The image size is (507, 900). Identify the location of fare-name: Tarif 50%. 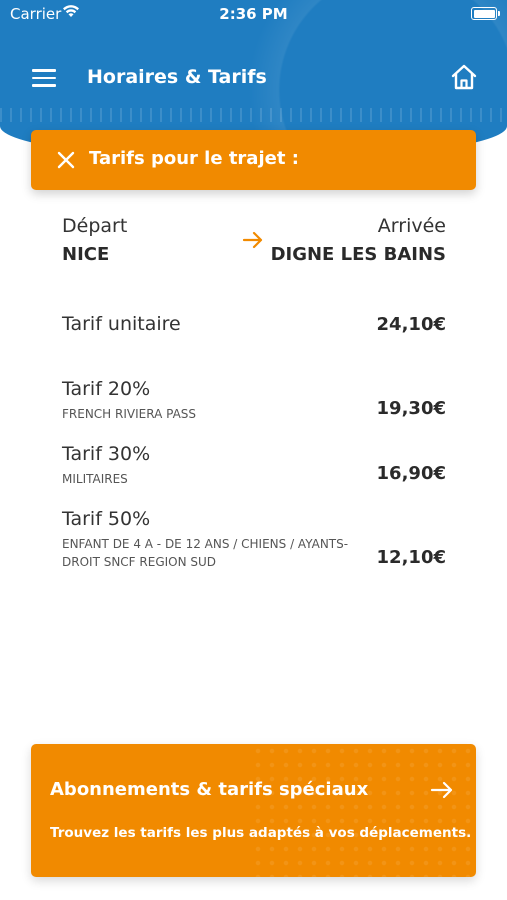
(106, 519).